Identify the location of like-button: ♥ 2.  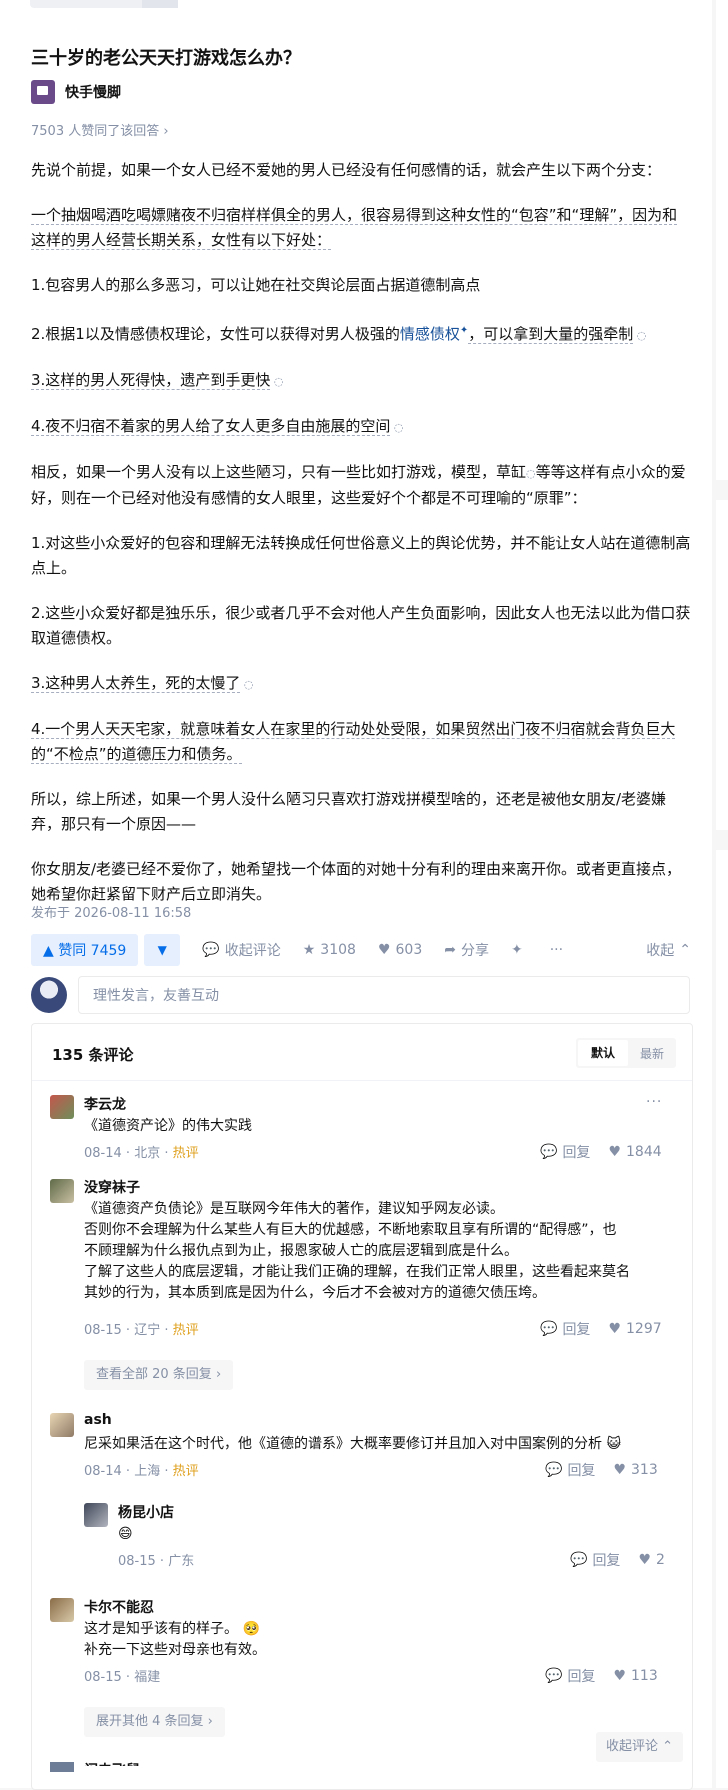
(651, 1560).